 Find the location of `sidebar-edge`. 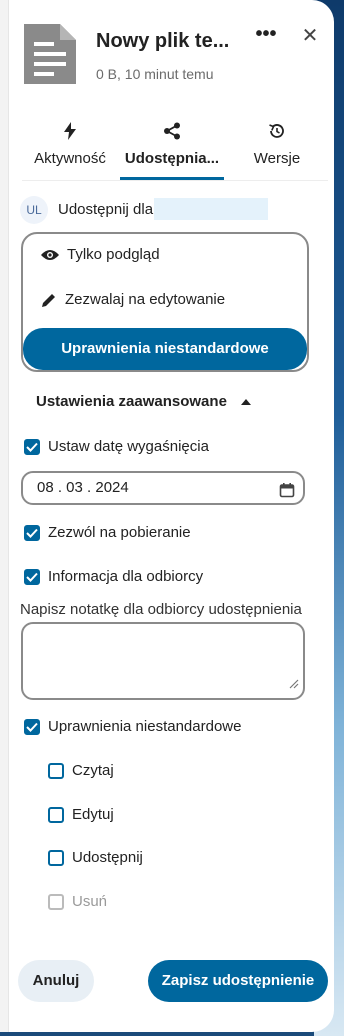

sidebar-edge is located at coordinates (4, 516).